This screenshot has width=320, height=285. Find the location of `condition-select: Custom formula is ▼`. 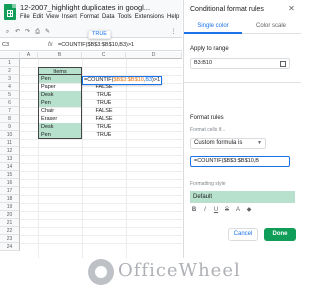

condition-select: Custom formula is ▼ is located at coordinates (228, 143).